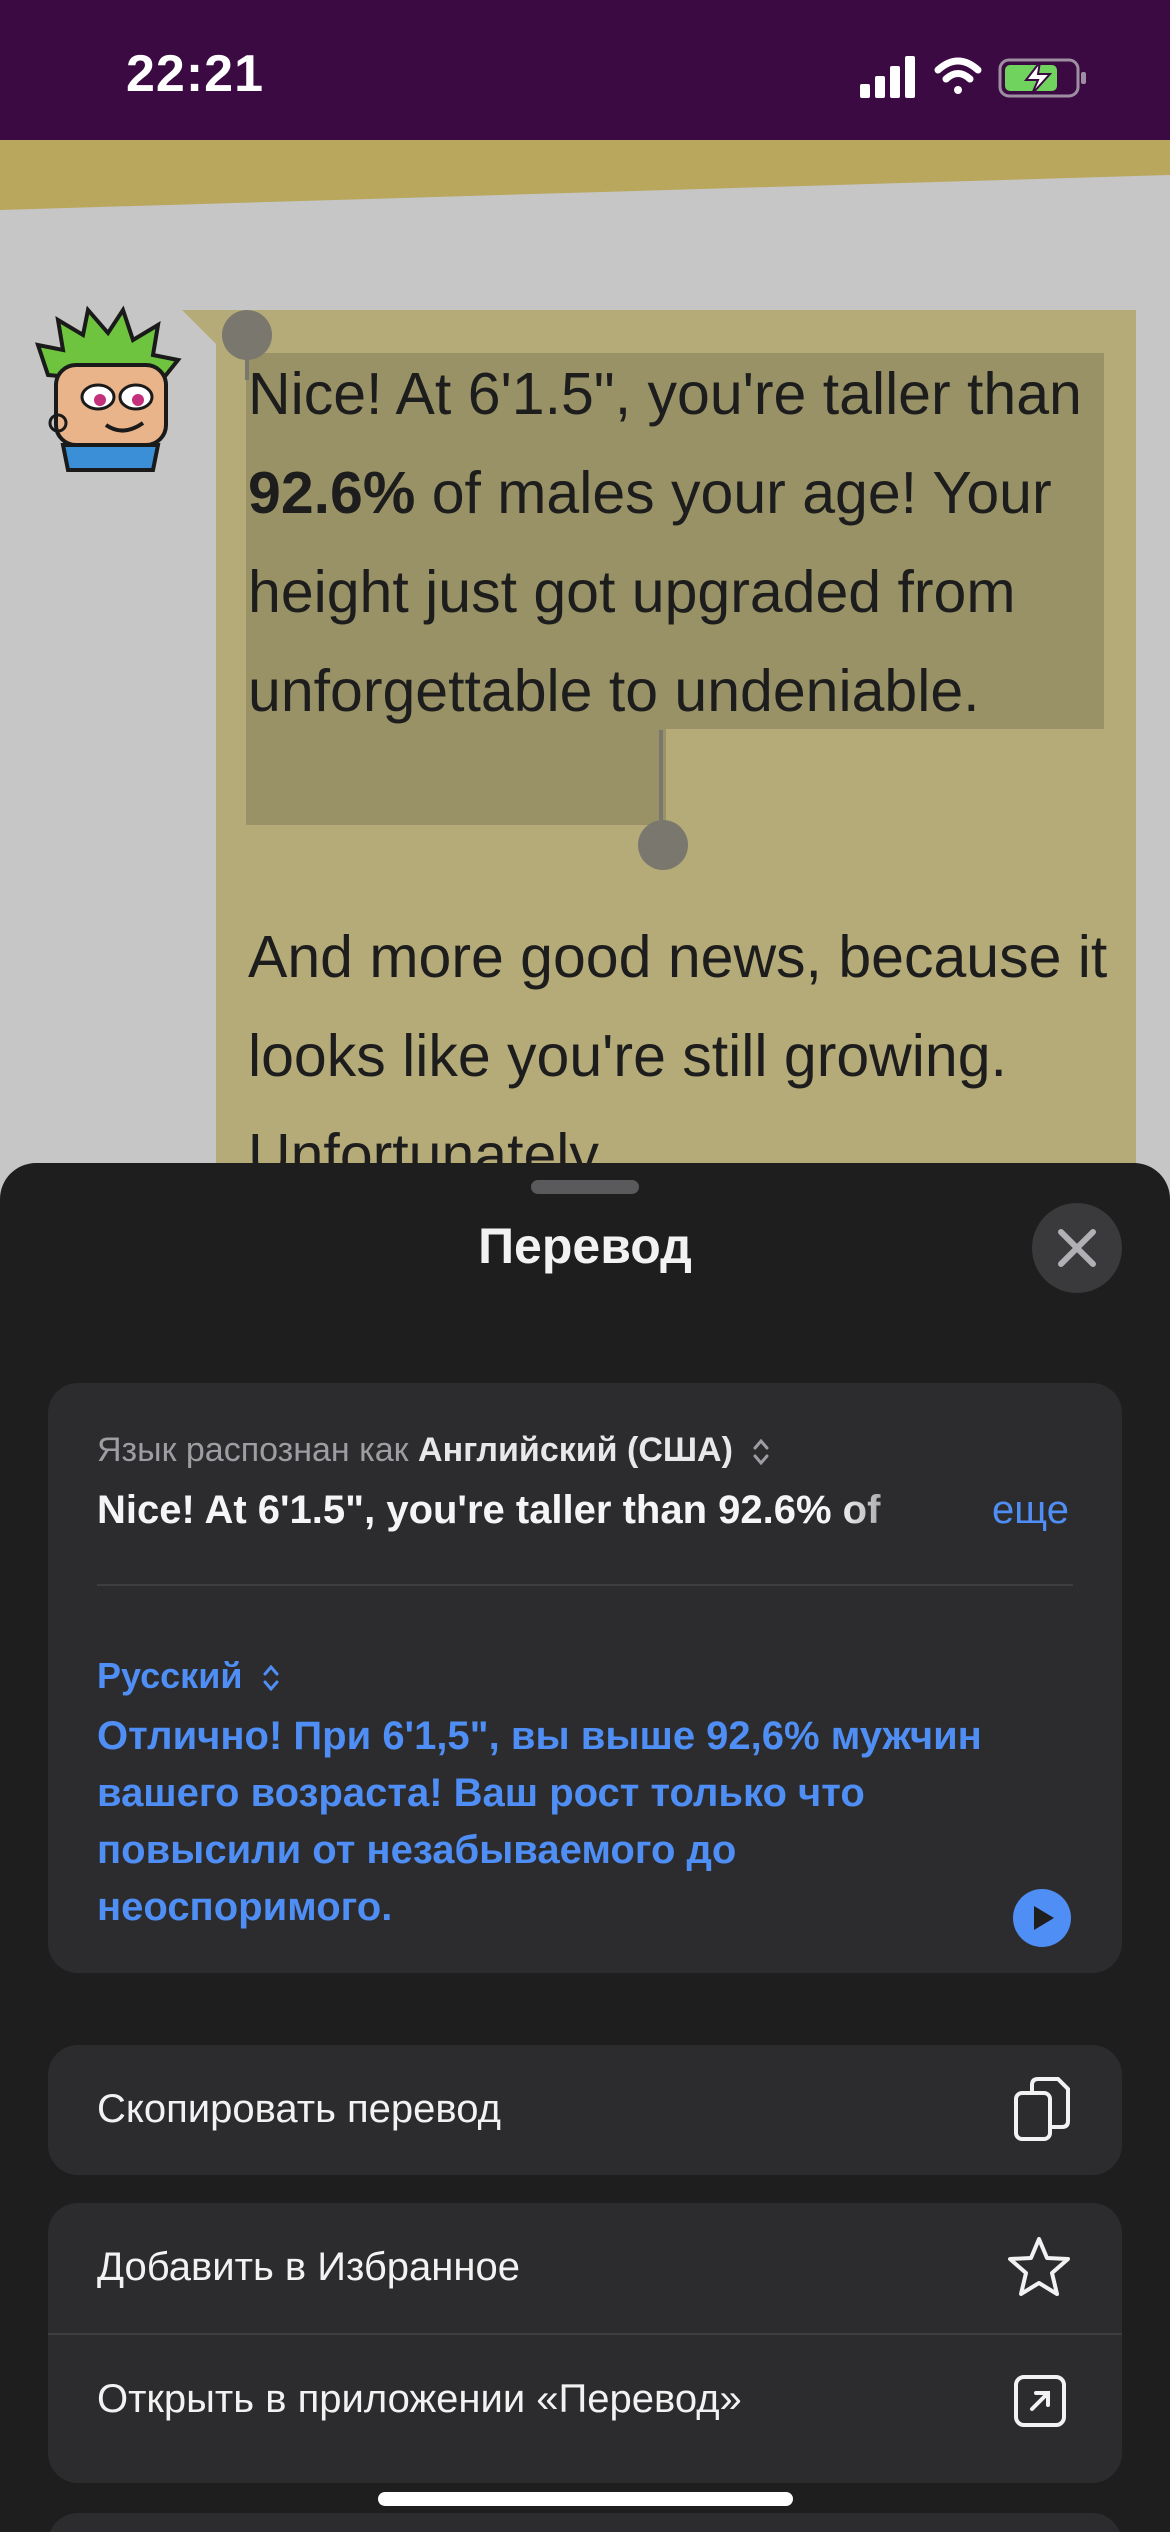  I want to click on copy-translation-label: Скопировать перевод, so click(299, 2109).